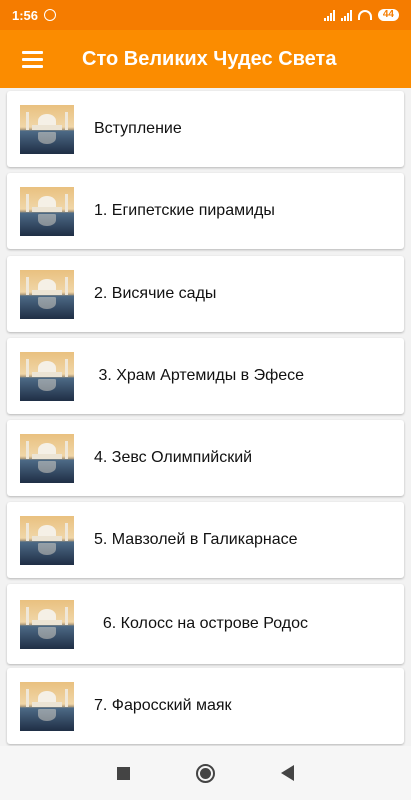 Image resolution: width=411 pixels, height=800 pixels. Describe the element at coordinates (163, 705) in the screenshot. I see `list-item-label: 7. Фаросский маяк` at that location.